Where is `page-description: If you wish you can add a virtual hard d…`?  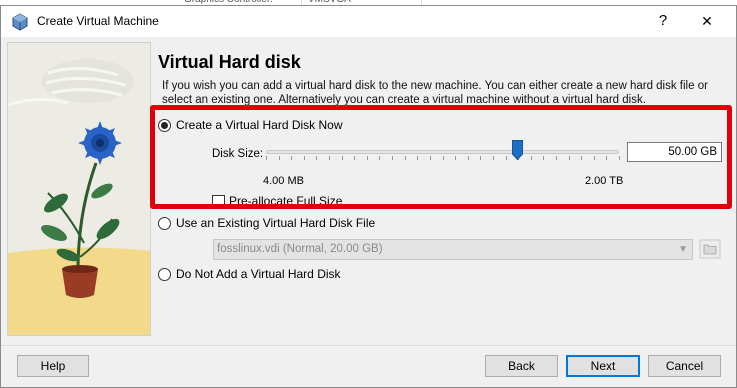
page-description: If you wish you can add a virtual hard d… is located at coordinates (435, 93).